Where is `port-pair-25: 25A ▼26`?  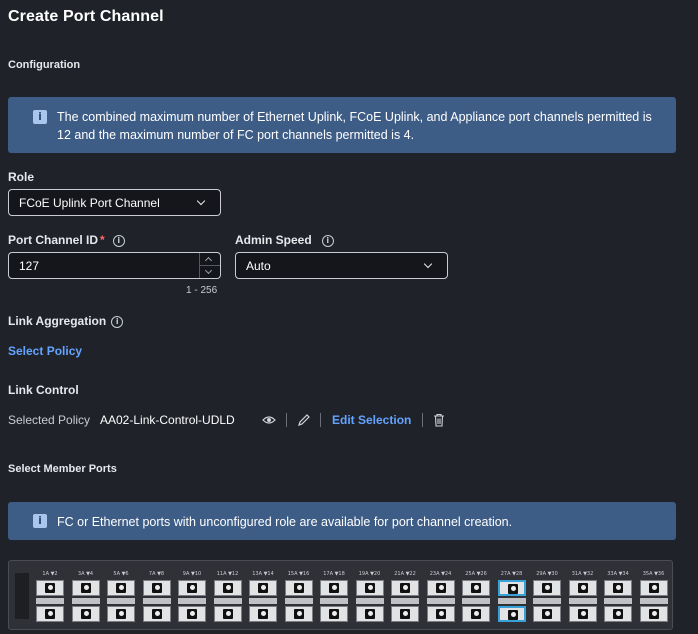 port-pair-25: 25A ▼26 is located at coordinates (476, 598).